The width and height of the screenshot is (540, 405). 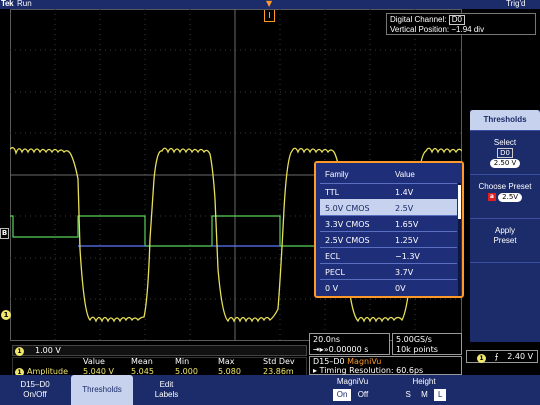 What do you see at coordinates (159, 350) in the screenshot?
I see `channel1-scale-readout: 1 1.00 V` at bounding box center [159, 350].